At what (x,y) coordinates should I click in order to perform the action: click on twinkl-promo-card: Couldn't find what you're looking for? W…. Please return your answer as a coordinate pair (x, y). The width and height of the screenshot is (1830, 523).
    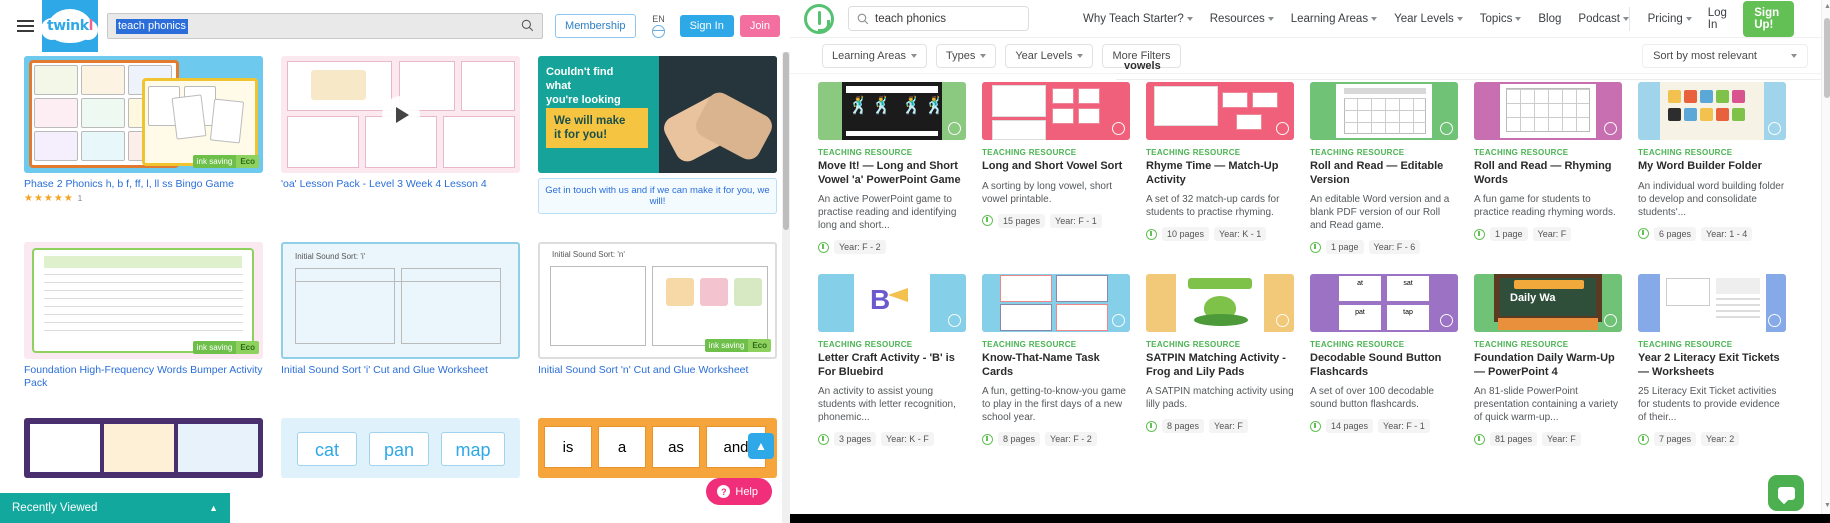
    Looking at the image, I should click on (657, 135).